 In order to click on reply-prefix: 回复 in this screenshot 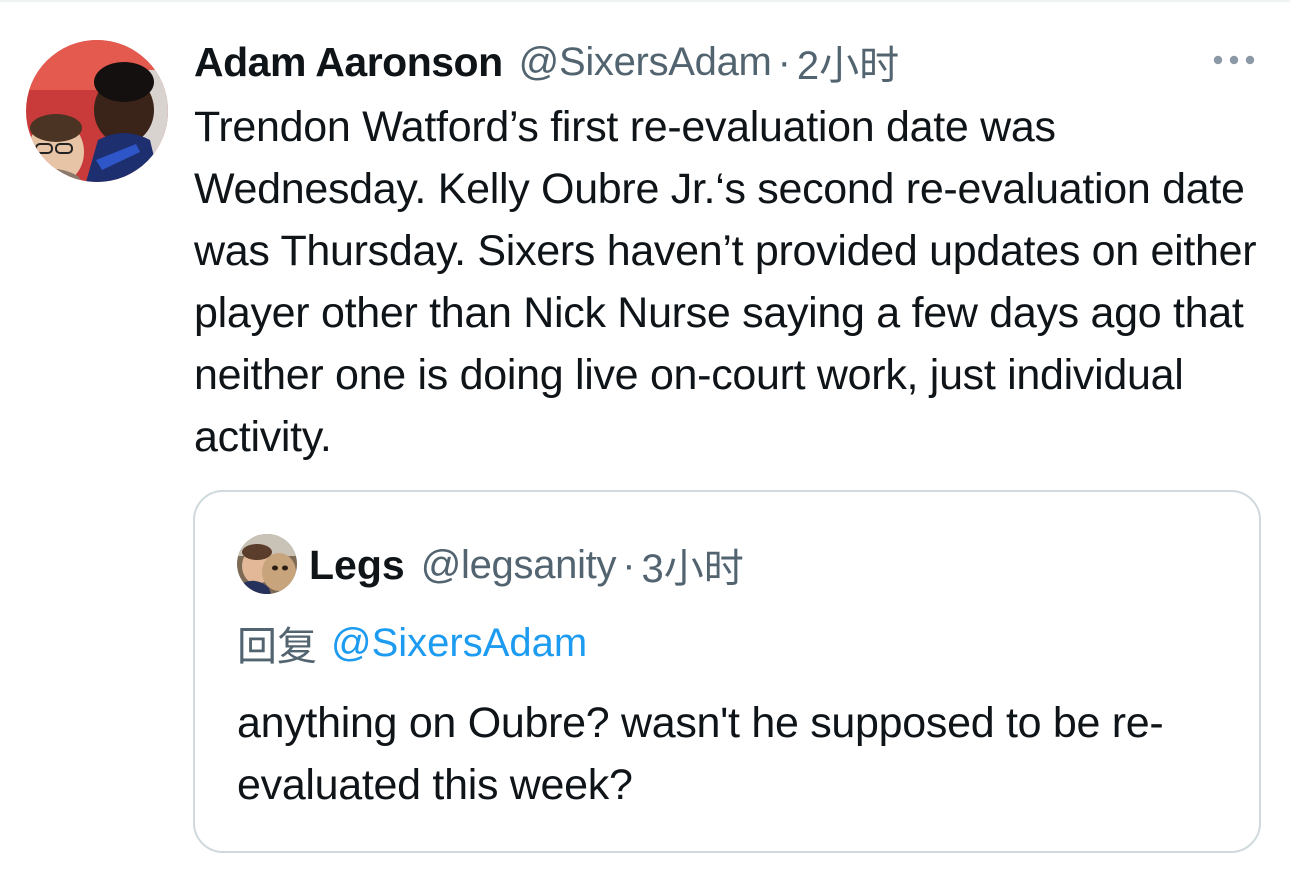, I will do `click(277, 647)`.